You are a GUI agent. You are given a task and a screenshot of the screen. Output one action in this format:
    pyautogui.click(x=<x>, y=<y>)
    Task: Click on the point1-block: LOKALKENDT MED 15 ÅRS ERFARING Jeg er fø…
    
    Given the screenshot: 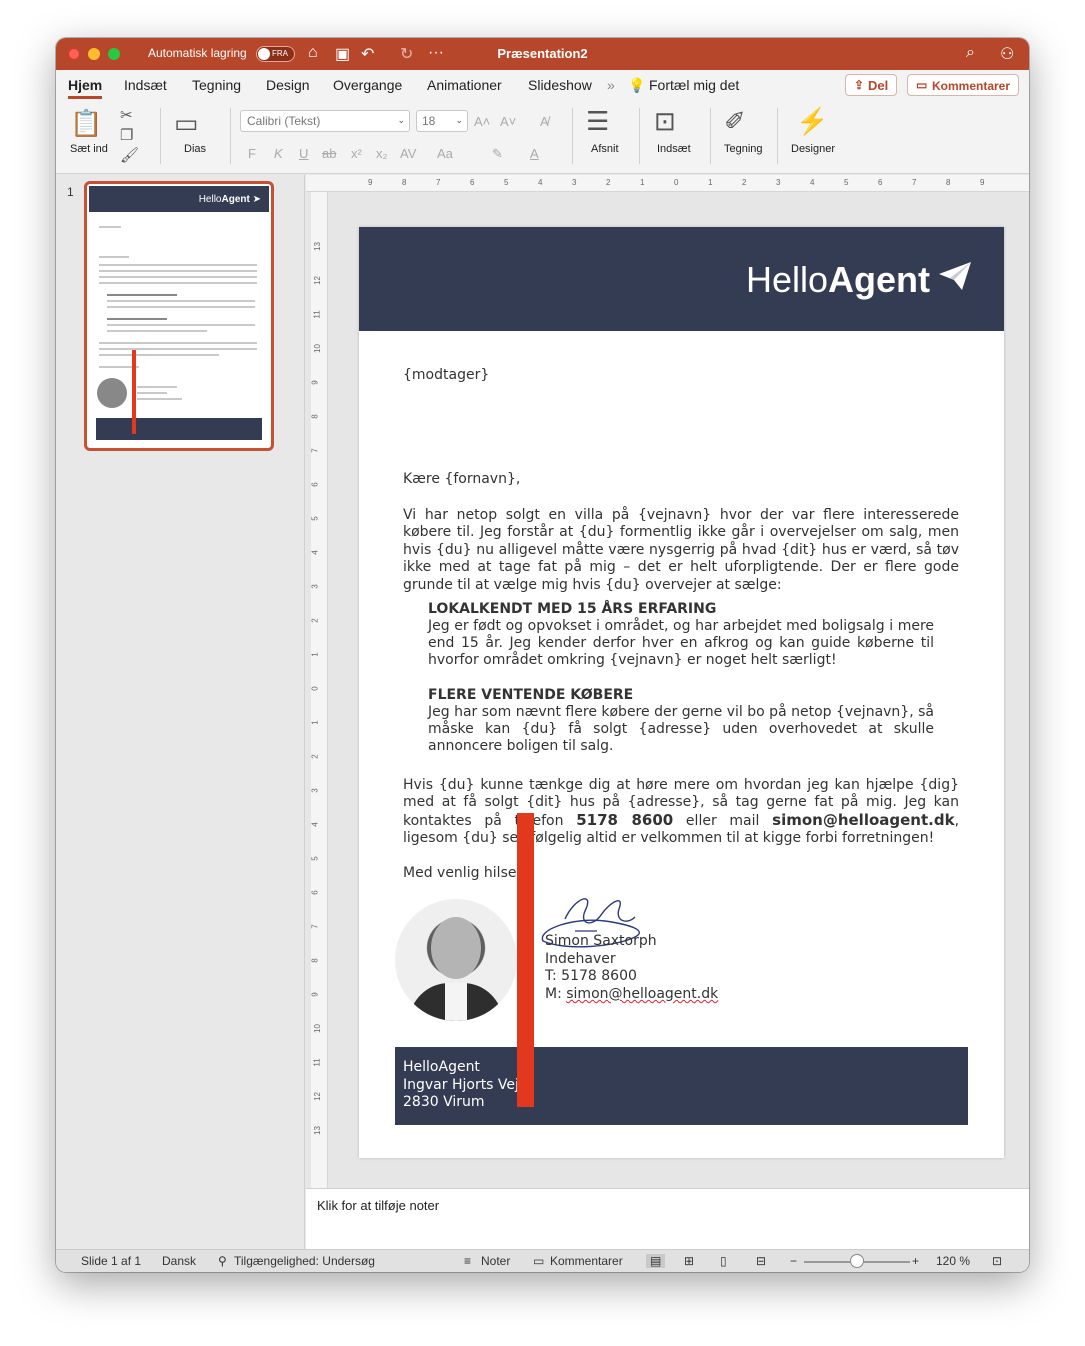 What is the action you would take?
    pyautogui.click(x=681, y=635)
    